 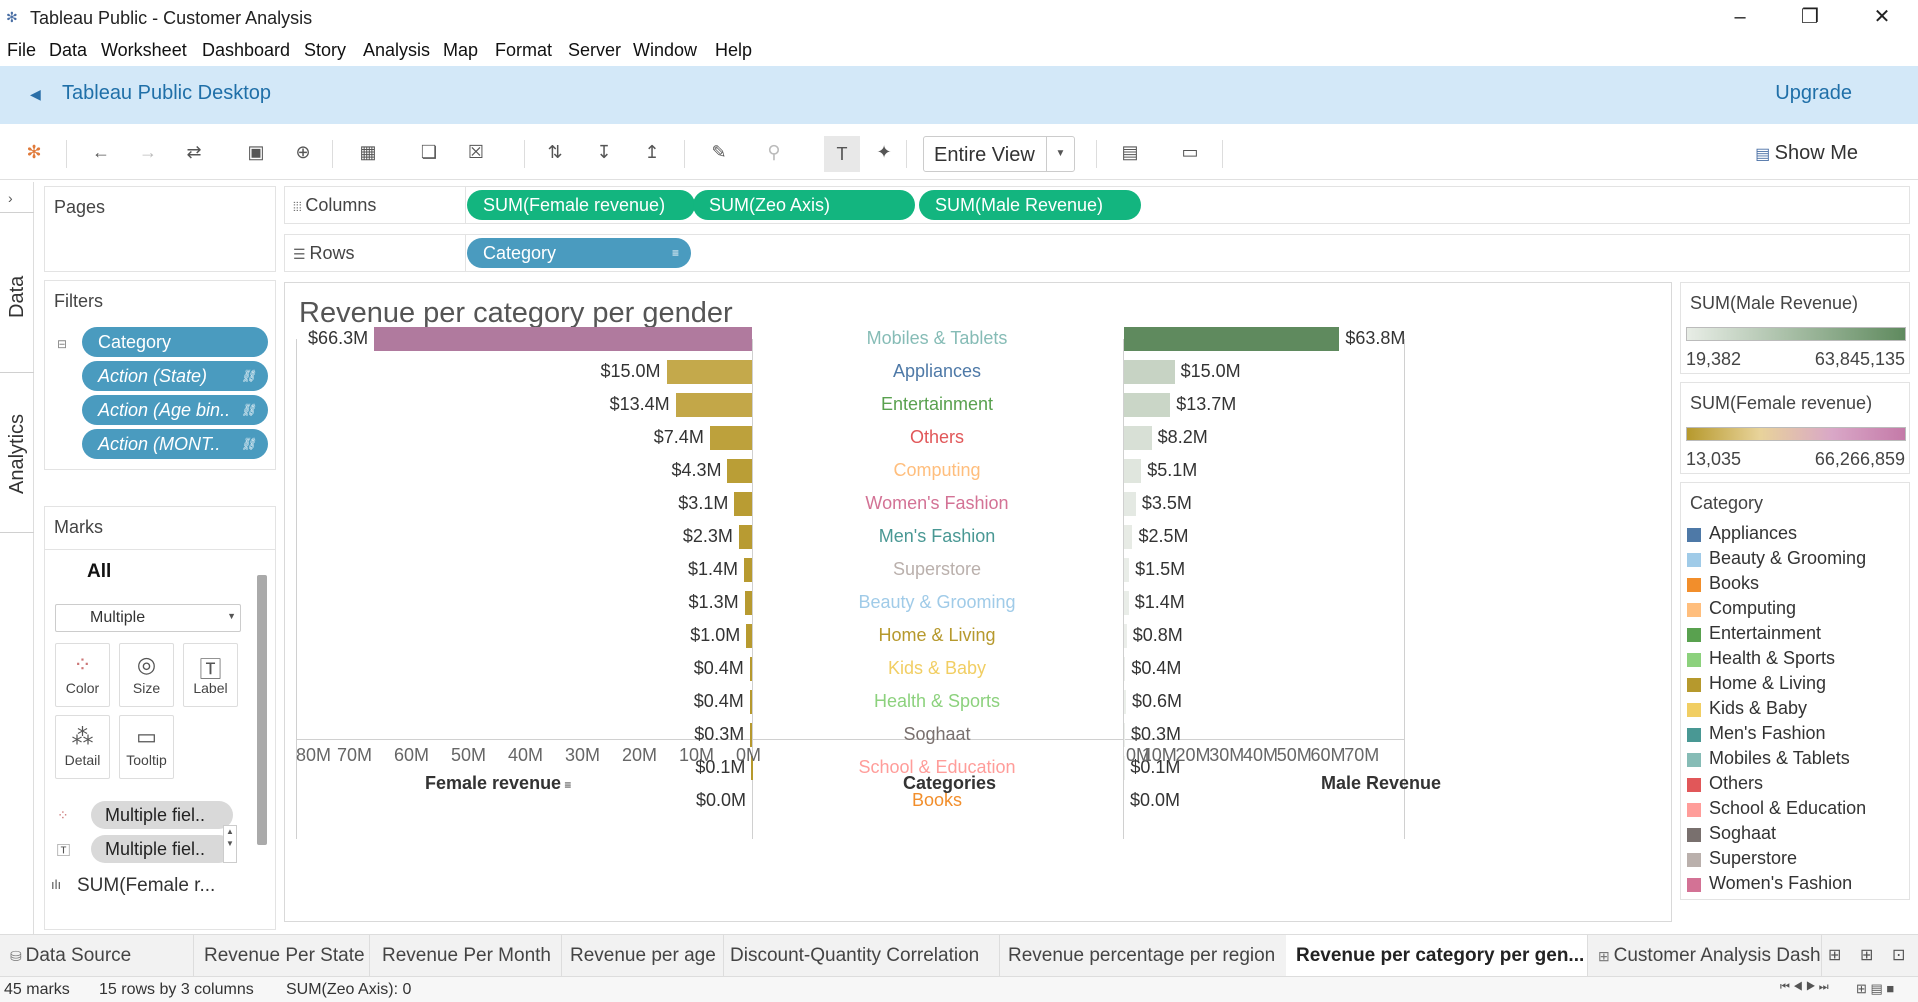 What do you see at coordinates (1882, 17) in the screenshot?
I see `close-button: ✕` at bounding box center [1882, 17].